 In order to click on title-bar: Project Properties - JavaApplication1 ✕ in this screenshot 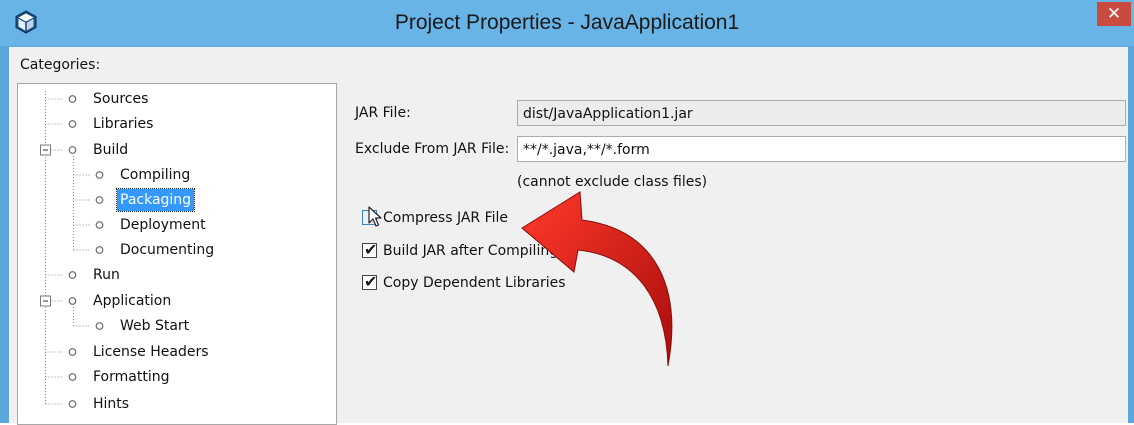, I will do `click(567, 23)`.